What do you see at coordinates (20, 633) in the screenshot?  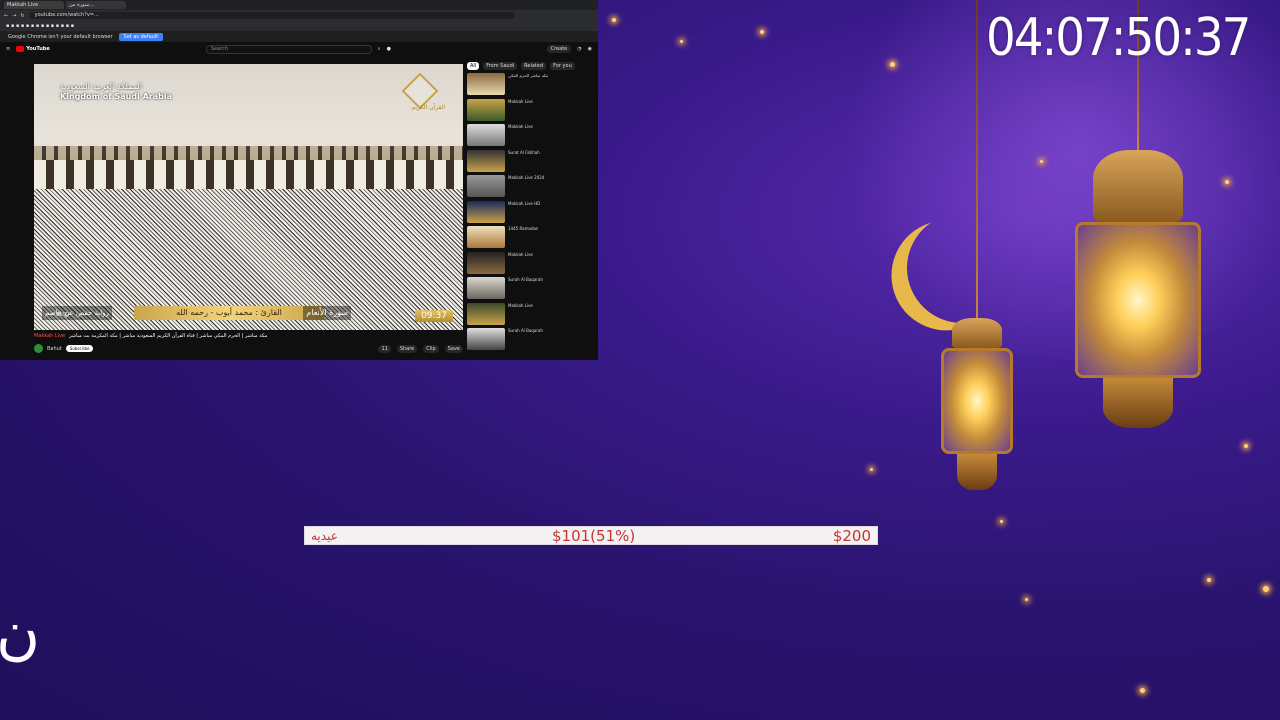 I see `corner-arabic-letter: ن` at bounding box center [20, 633].